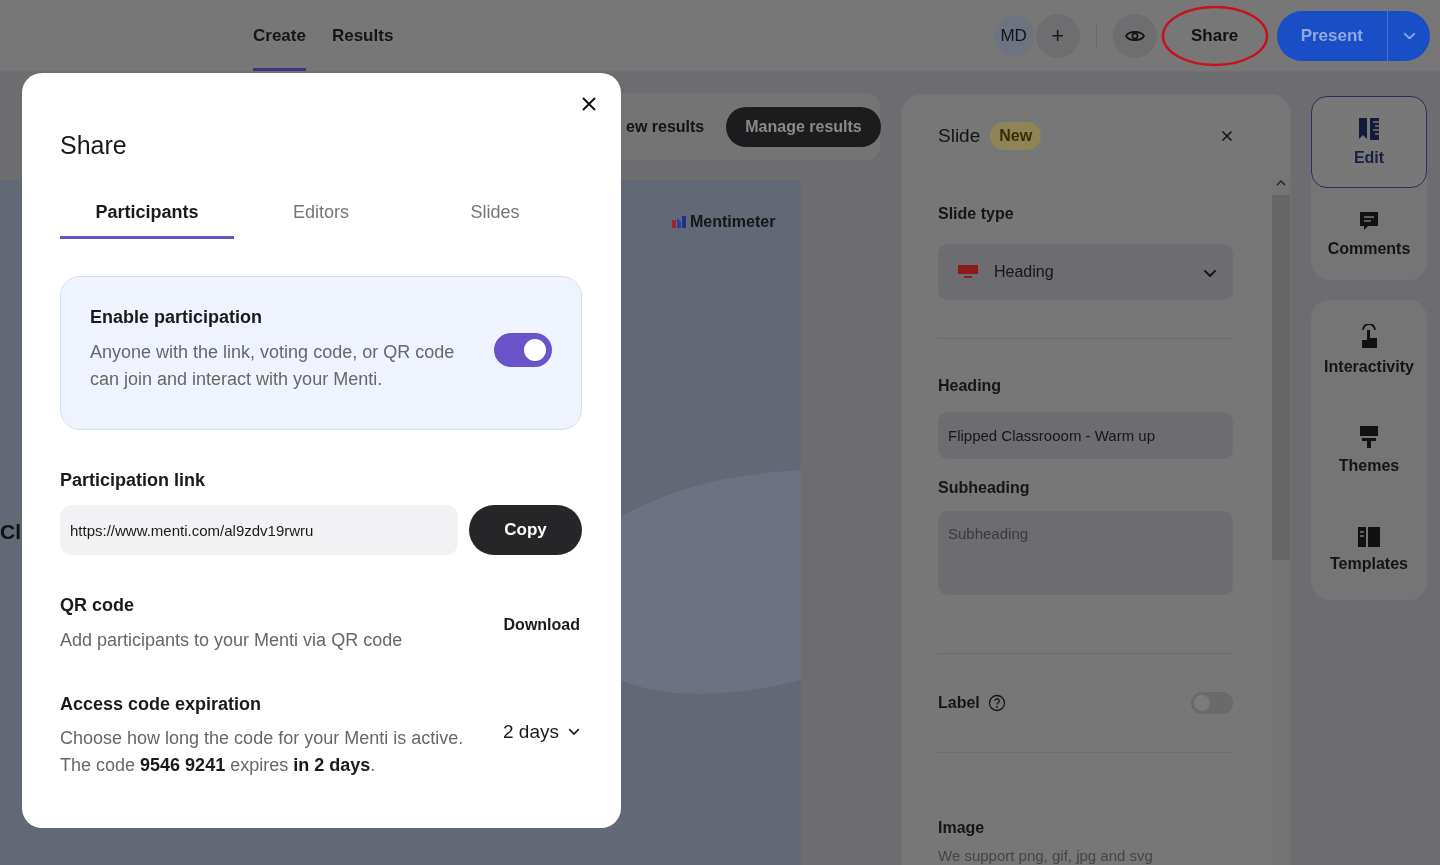  What do you see at coordinates (1369, 550) in the screenshot?
I see `sidebar-item: Templates` at bounding box center [1369, 550].